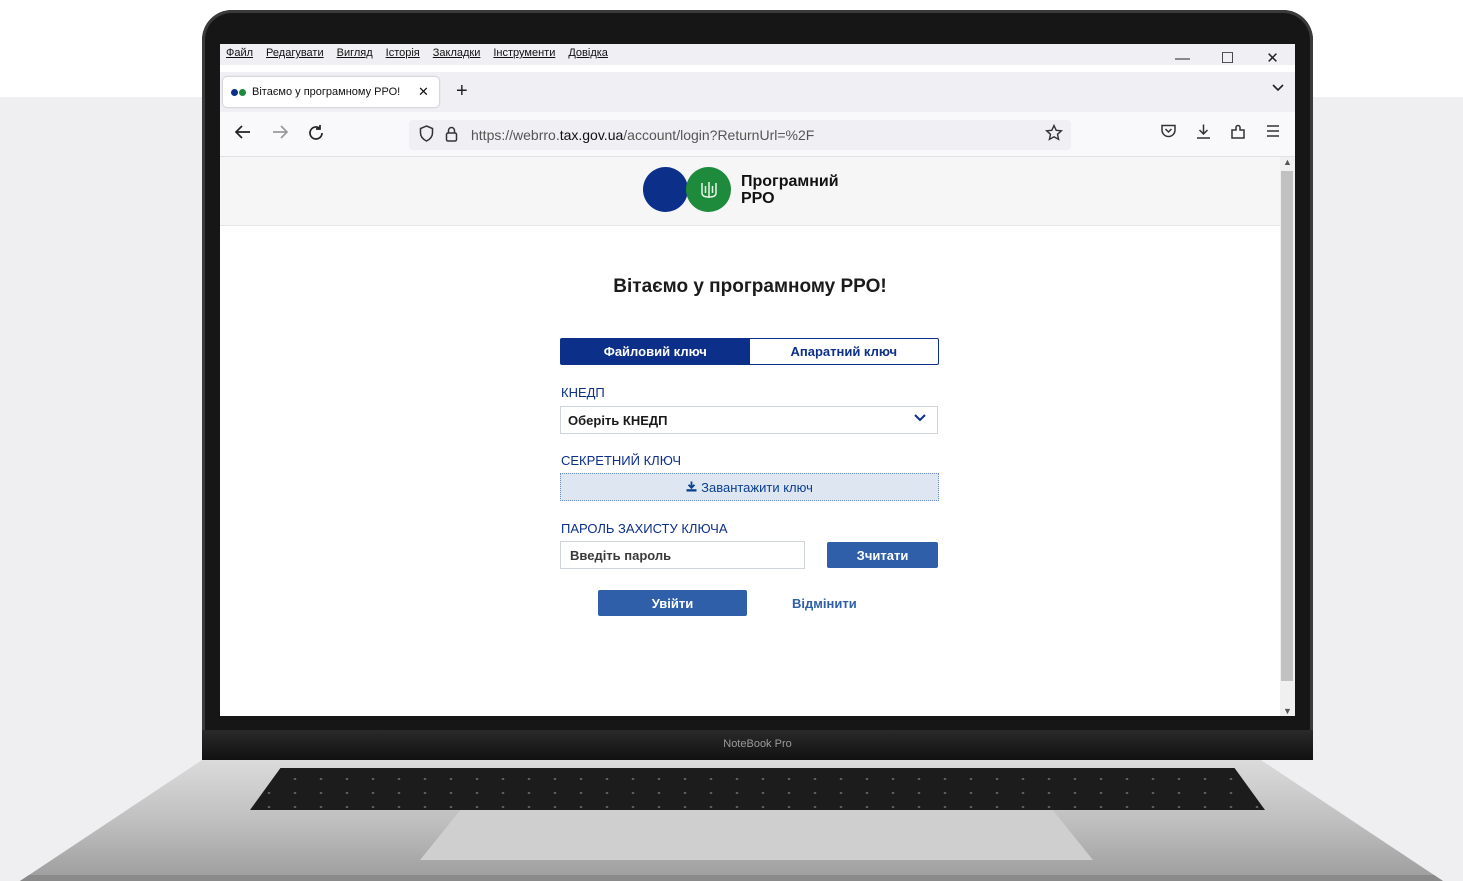 The image size is (1463, 881). I want to click on menu-history: Історія, so click(403, 53).